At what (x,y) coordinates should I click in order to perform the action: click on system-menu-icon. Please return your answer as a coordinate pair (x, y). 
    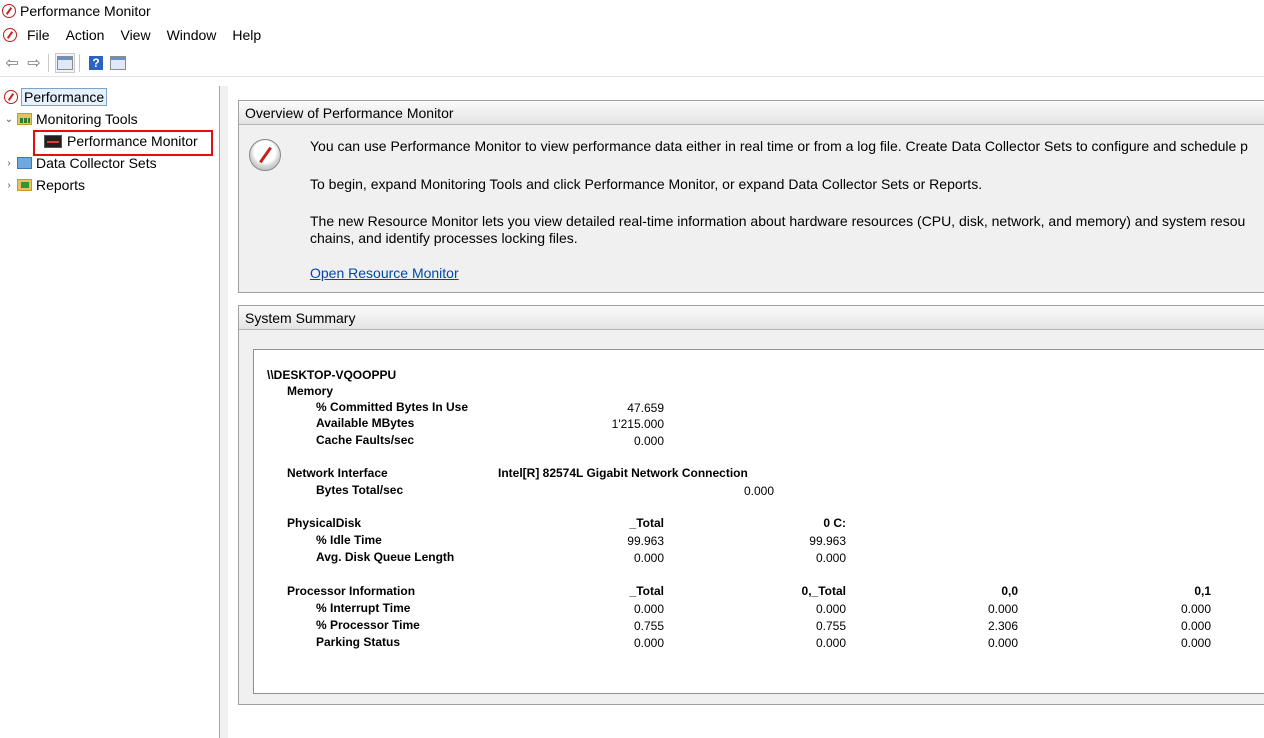
    Looking at the image, I should click on (10, 34).